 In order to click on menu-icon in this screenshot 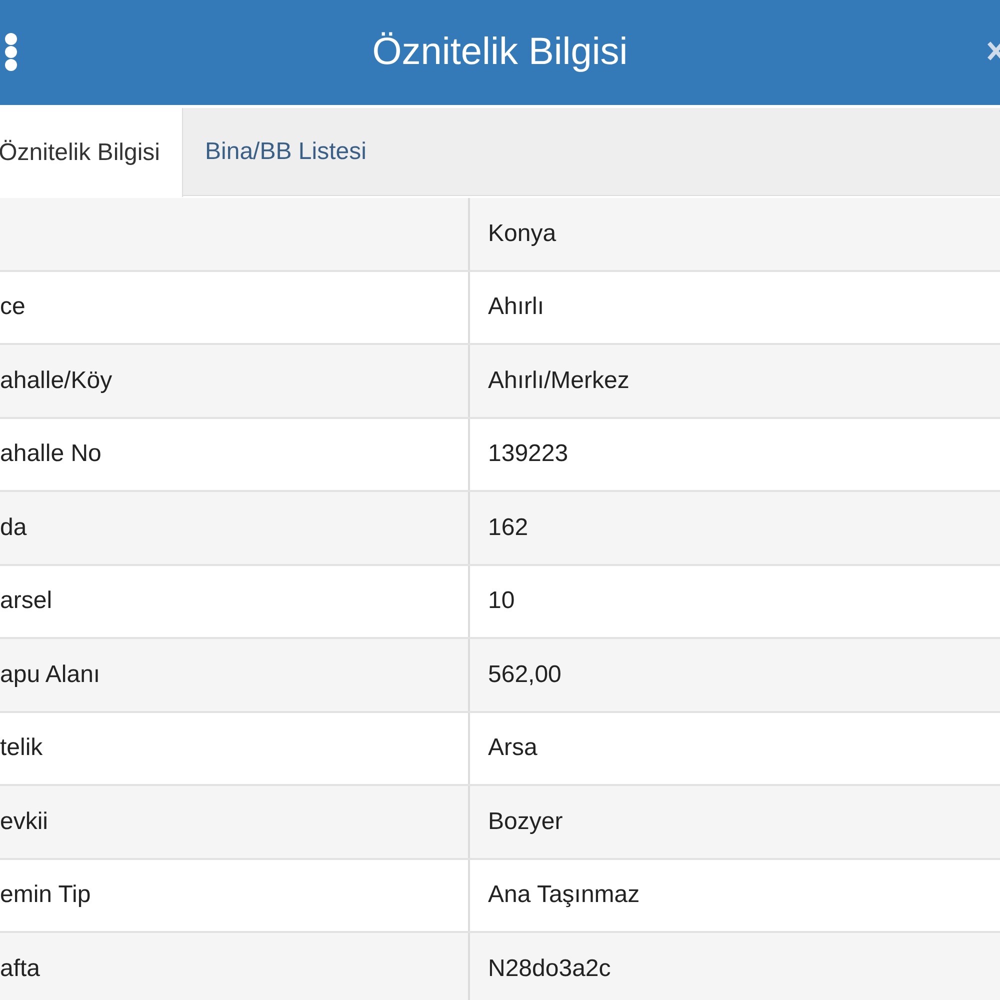, I will do `click(11, 52)`.